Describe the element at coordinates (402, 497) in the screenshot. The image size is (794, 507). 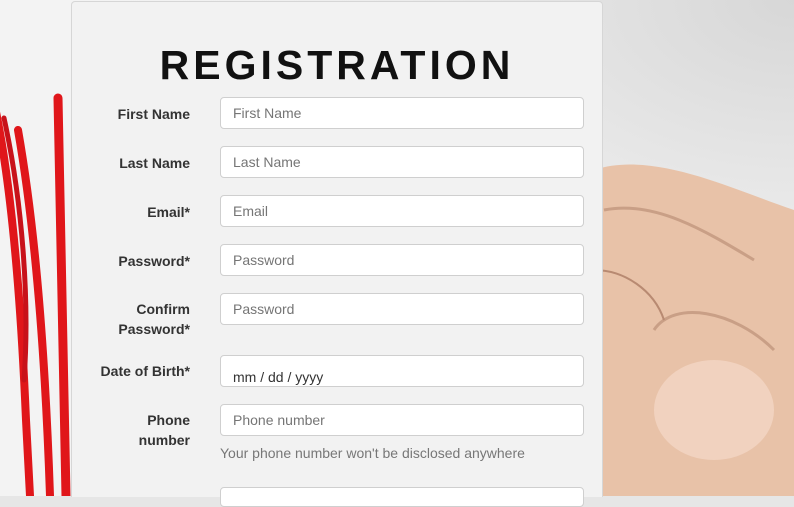
I see `next-field-input` at that location.